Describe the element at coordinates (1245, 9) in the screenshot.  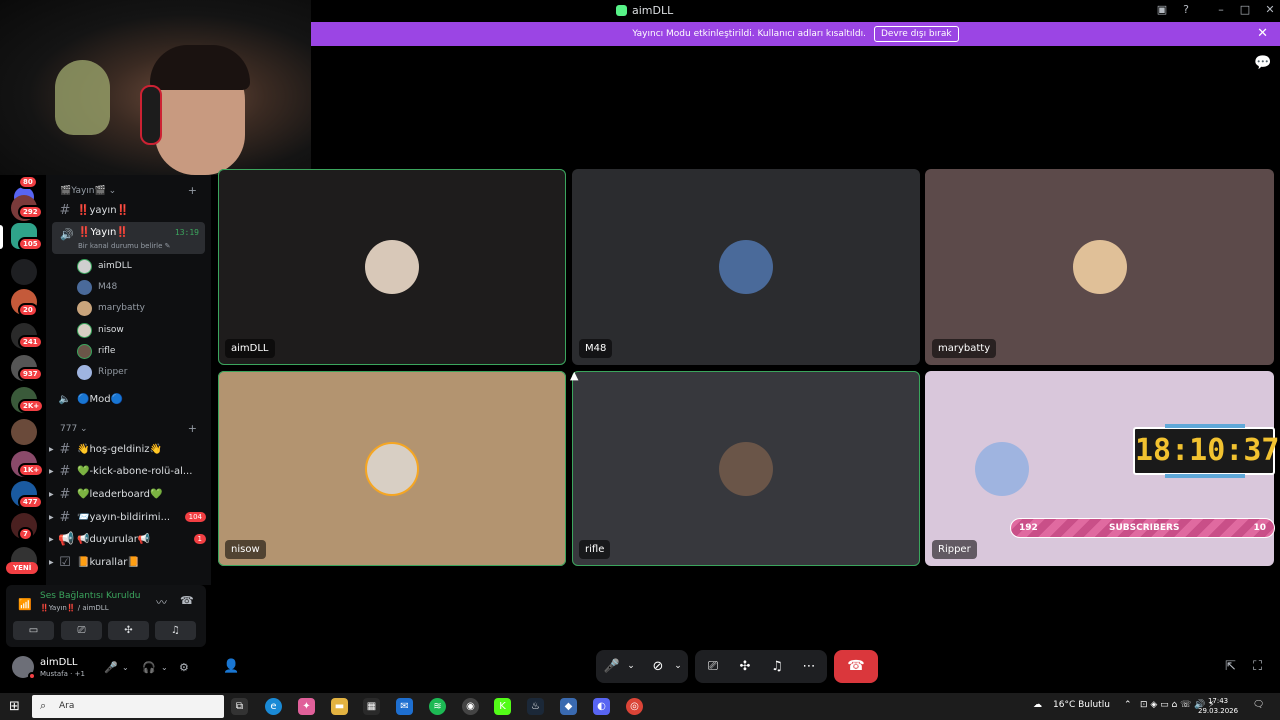
I see `maximize-button: □` at that location.